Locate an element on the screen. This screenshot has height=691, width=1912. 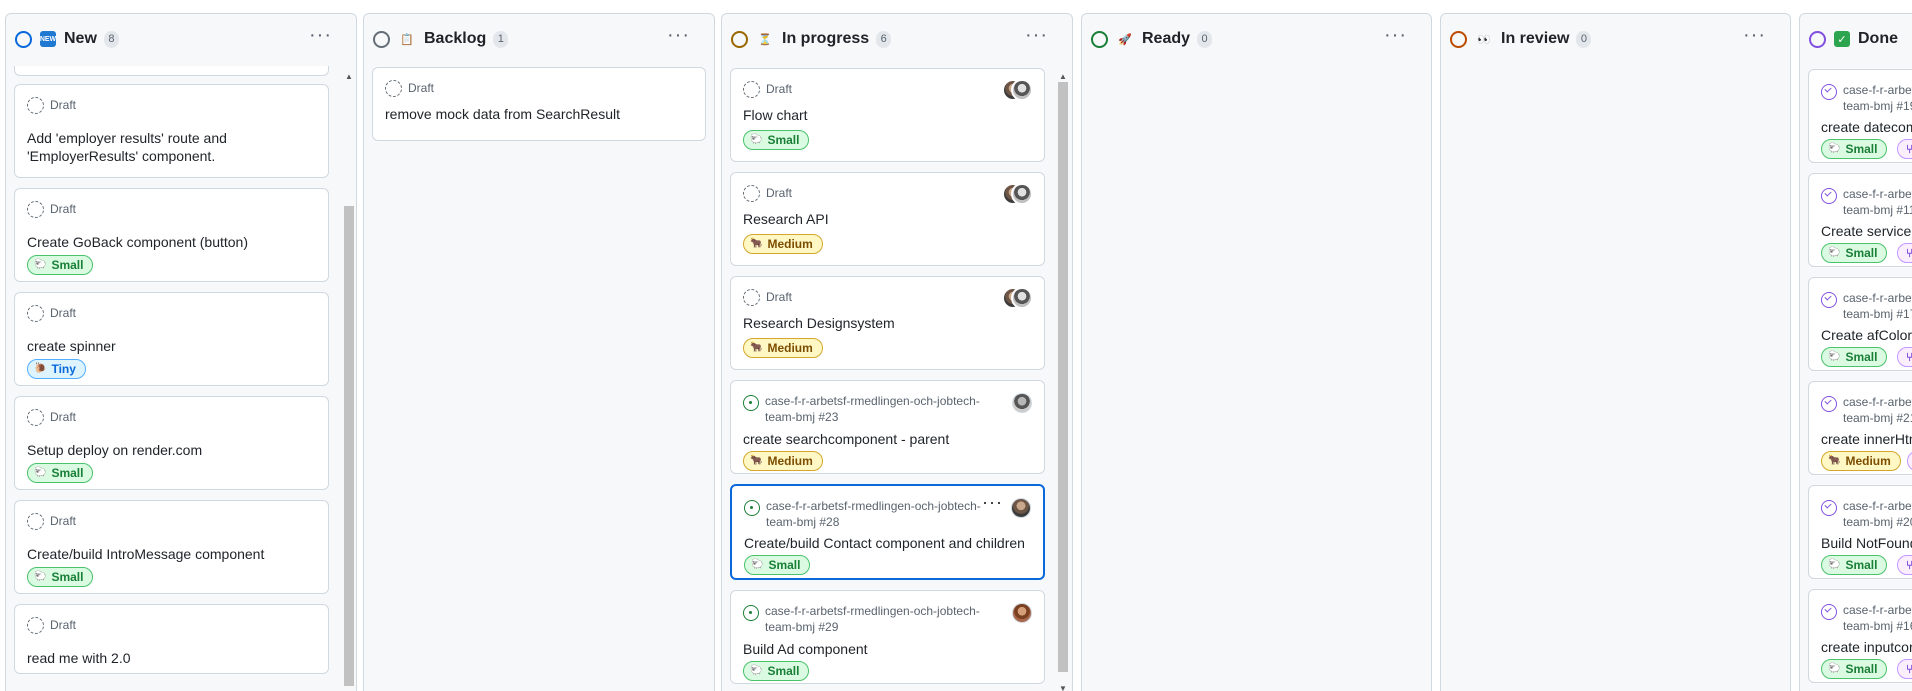
card: Draft Research Designsystem 🐂 Medium is located at coordinates (887, 323).